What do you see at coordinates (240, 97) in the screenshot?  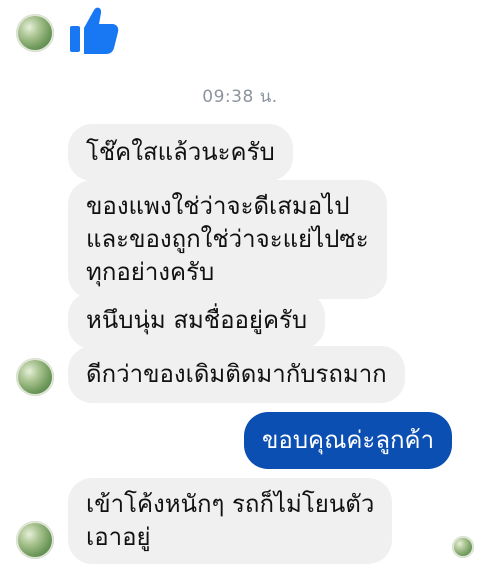 I see `message-timestamp: 09:38 น.` at bounding box center [240, 97].